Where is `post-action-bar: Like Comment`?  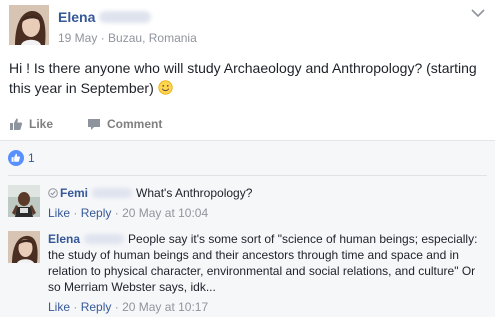
post-action-bar: Like Comment is located at coordinates (85, 124).